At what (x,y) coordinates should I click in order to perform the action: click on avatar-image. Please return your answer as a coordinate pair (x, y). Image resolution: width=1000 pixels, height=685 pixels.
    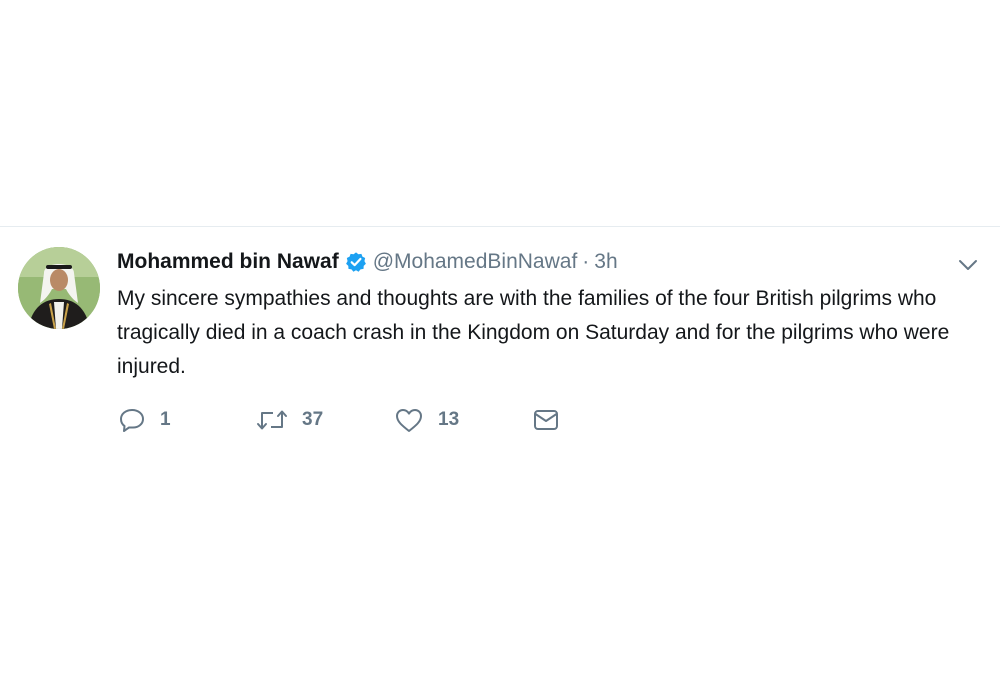
    Looking at the image, I should click on (59, 288).